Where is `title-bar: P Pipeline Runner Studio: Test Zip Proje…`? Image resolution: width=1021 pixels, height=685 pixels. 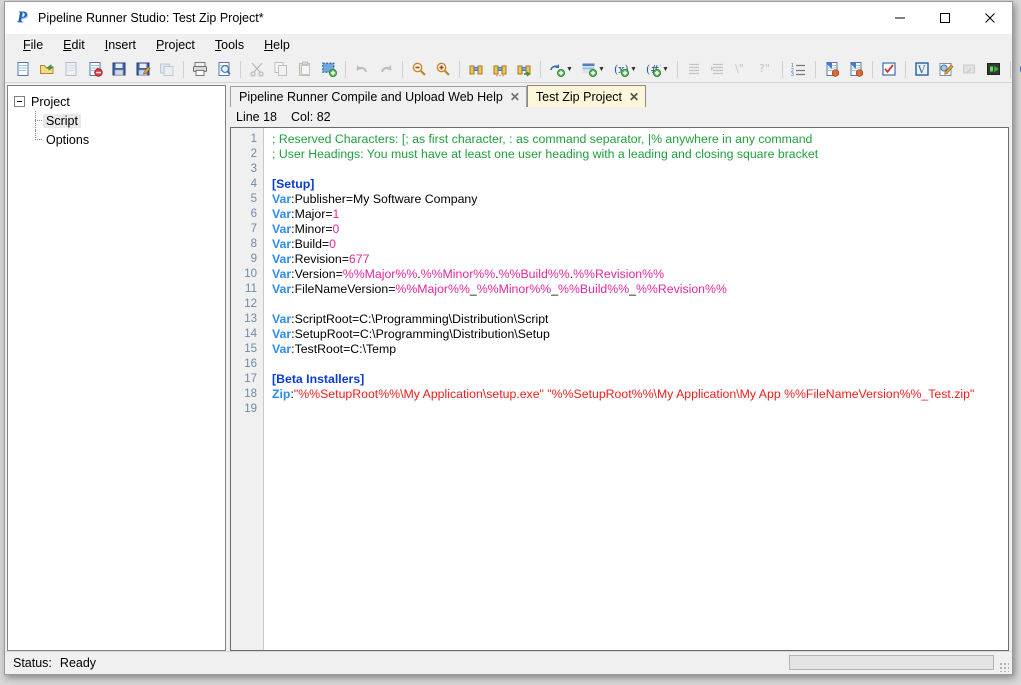
title-bar: P Pipeline Runner Studio: Test Zip Proje… is located at coordinates (508, 18).